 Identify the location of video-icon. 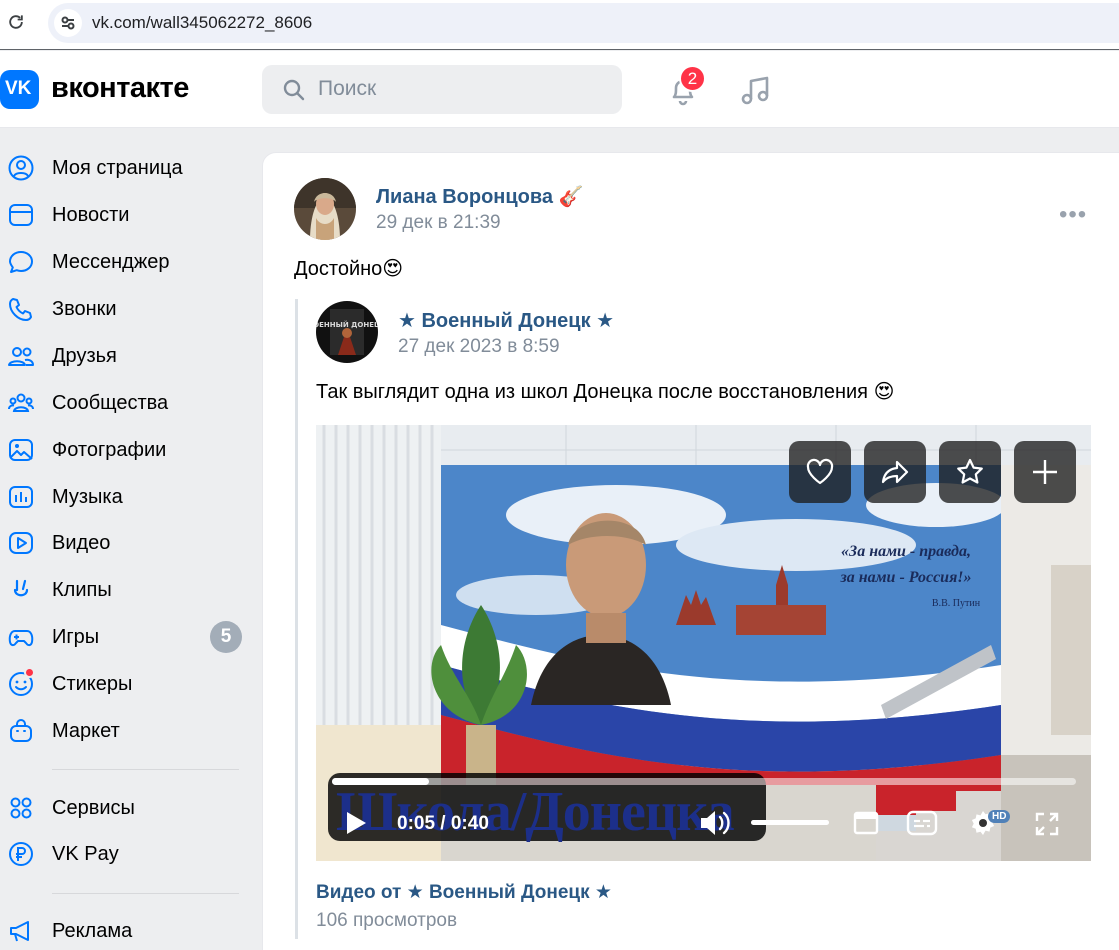
(21, 543).